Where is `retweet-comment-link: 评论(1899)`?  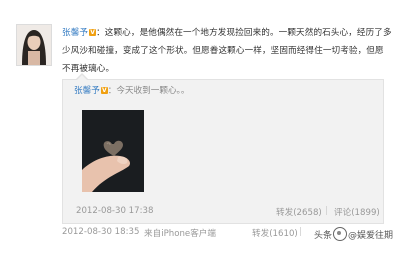
retweet-comment-link: 评论(1899) is located at coordinates (357, 212).